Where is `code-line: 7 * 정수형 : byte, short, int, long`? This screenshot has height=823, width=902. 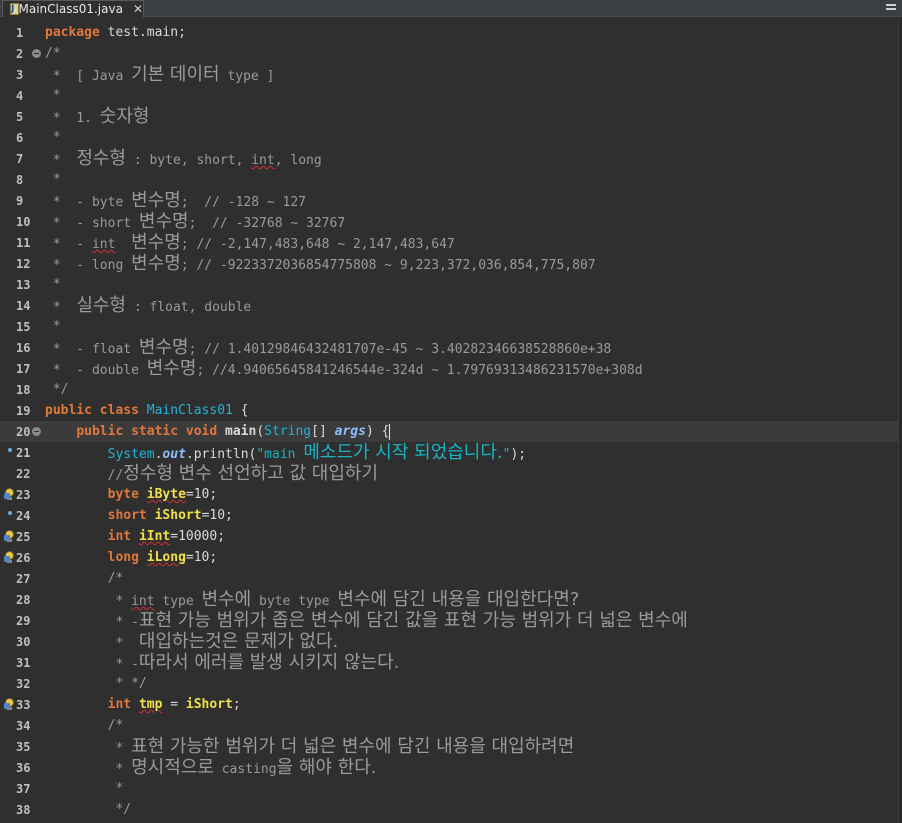 code-line: 7 * 정수형 : byte, short, int, long is located at coordinates (449, 158).